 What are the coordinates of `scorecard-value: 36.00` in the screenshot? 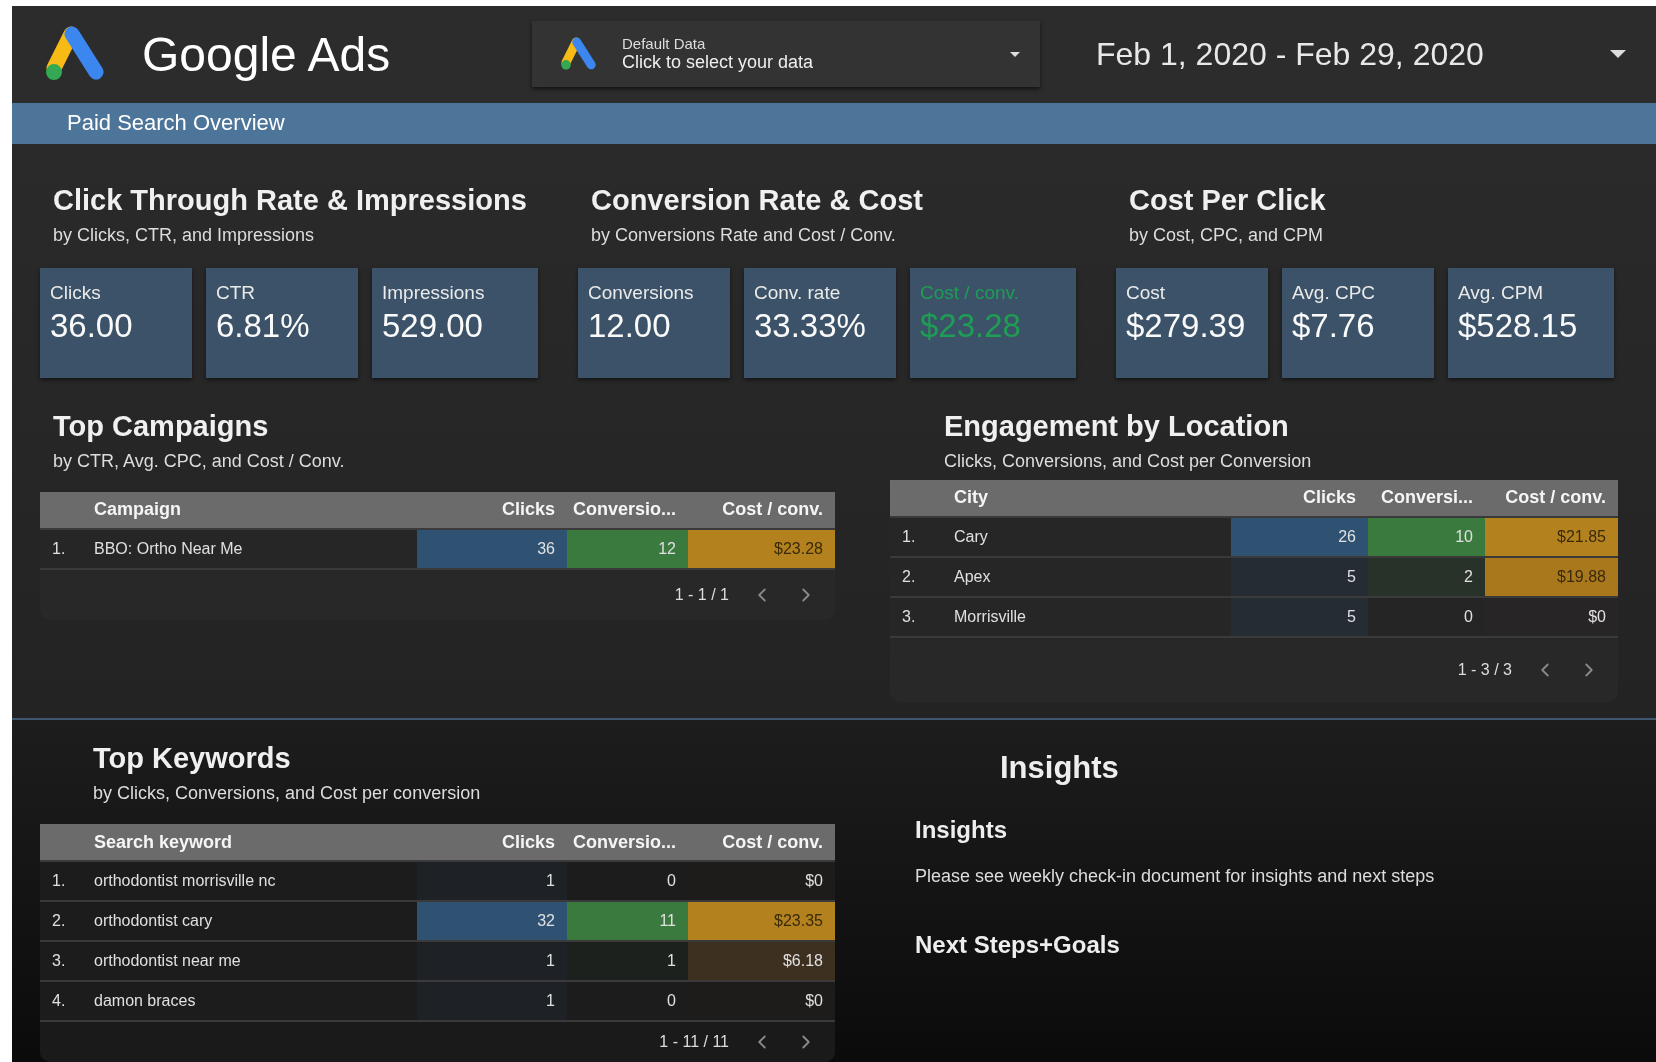 It's located at (91, 325).